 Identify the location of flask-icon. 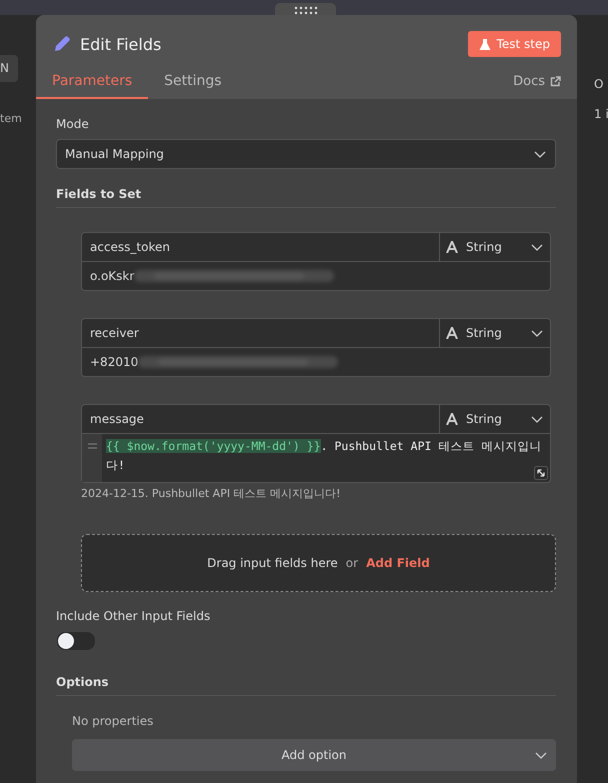
(484, 44).